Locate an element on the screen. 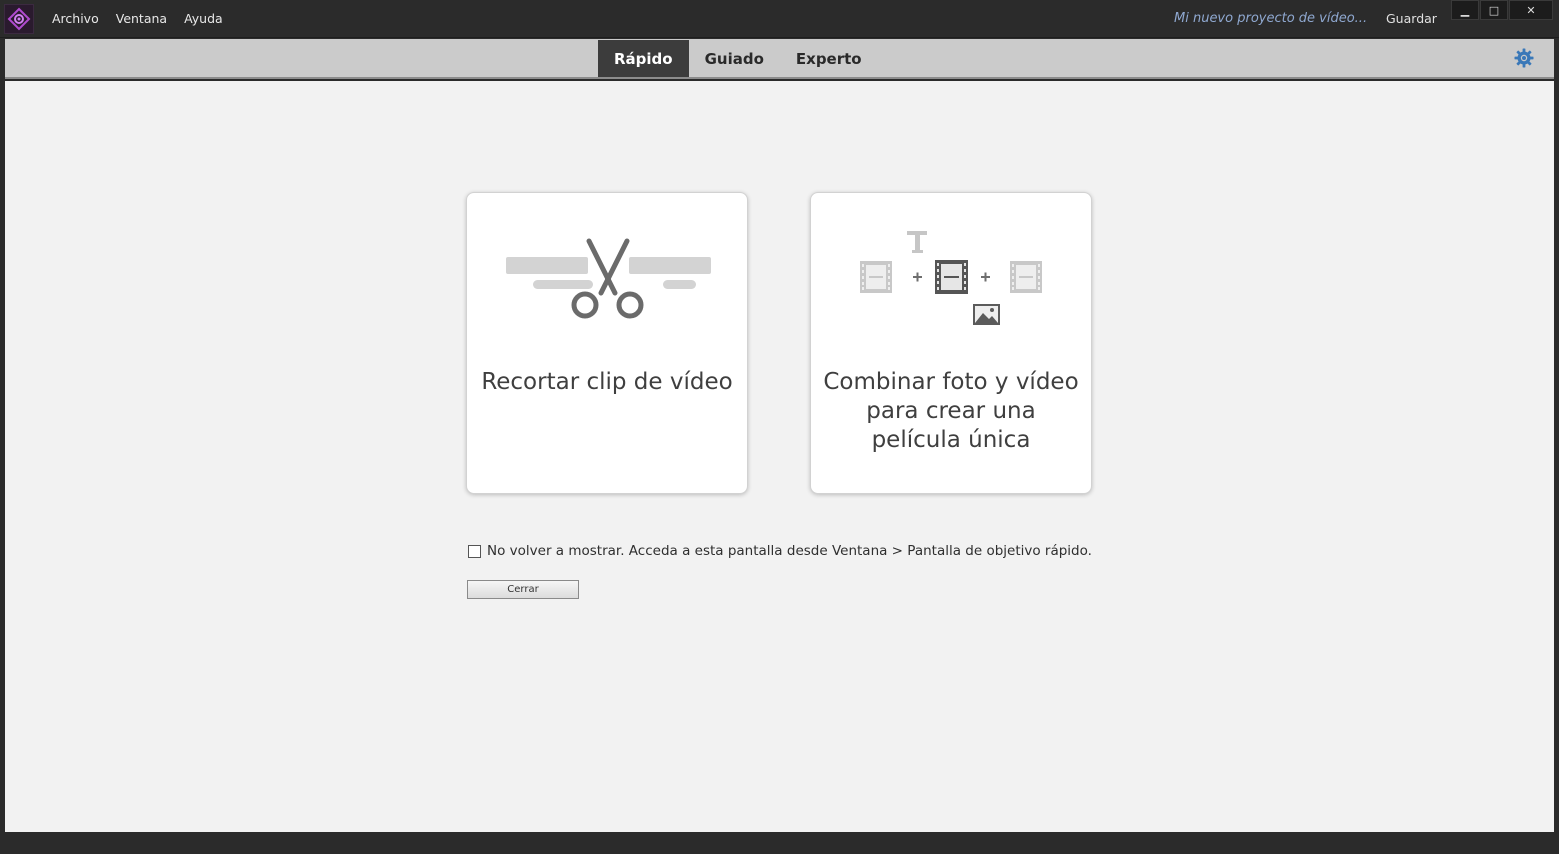 The image size is (1559, 854). close-button: Cerrar is located at coordinates (523, 589).